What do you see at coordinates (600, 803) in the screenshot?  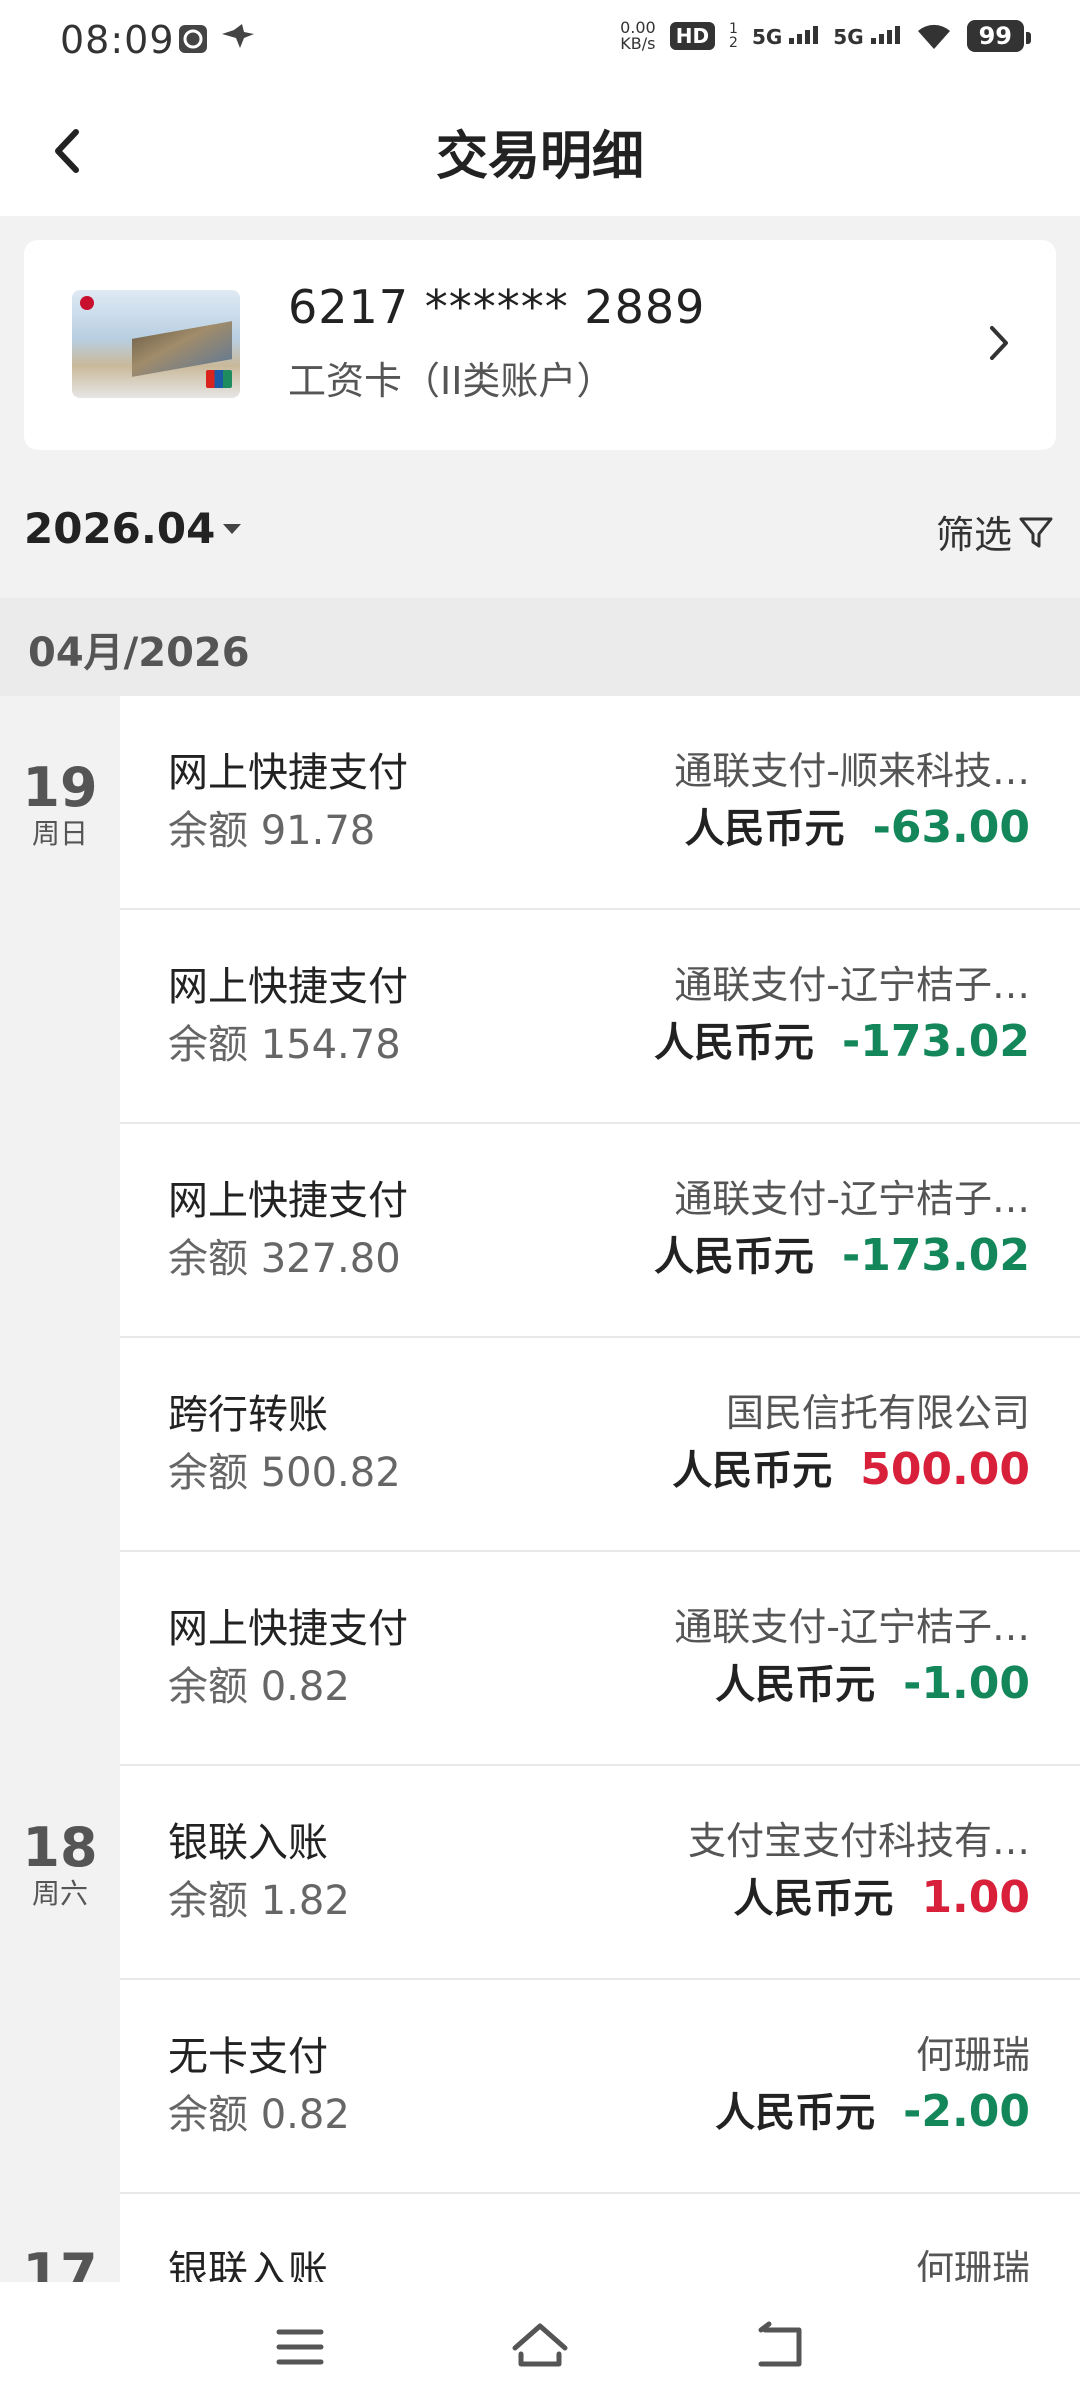 I see `transaction-row: 网上快捷支付 余额 91.78 通联支付-顺来科技… 人民币元 -63.00` at bounding box center [600, 803].